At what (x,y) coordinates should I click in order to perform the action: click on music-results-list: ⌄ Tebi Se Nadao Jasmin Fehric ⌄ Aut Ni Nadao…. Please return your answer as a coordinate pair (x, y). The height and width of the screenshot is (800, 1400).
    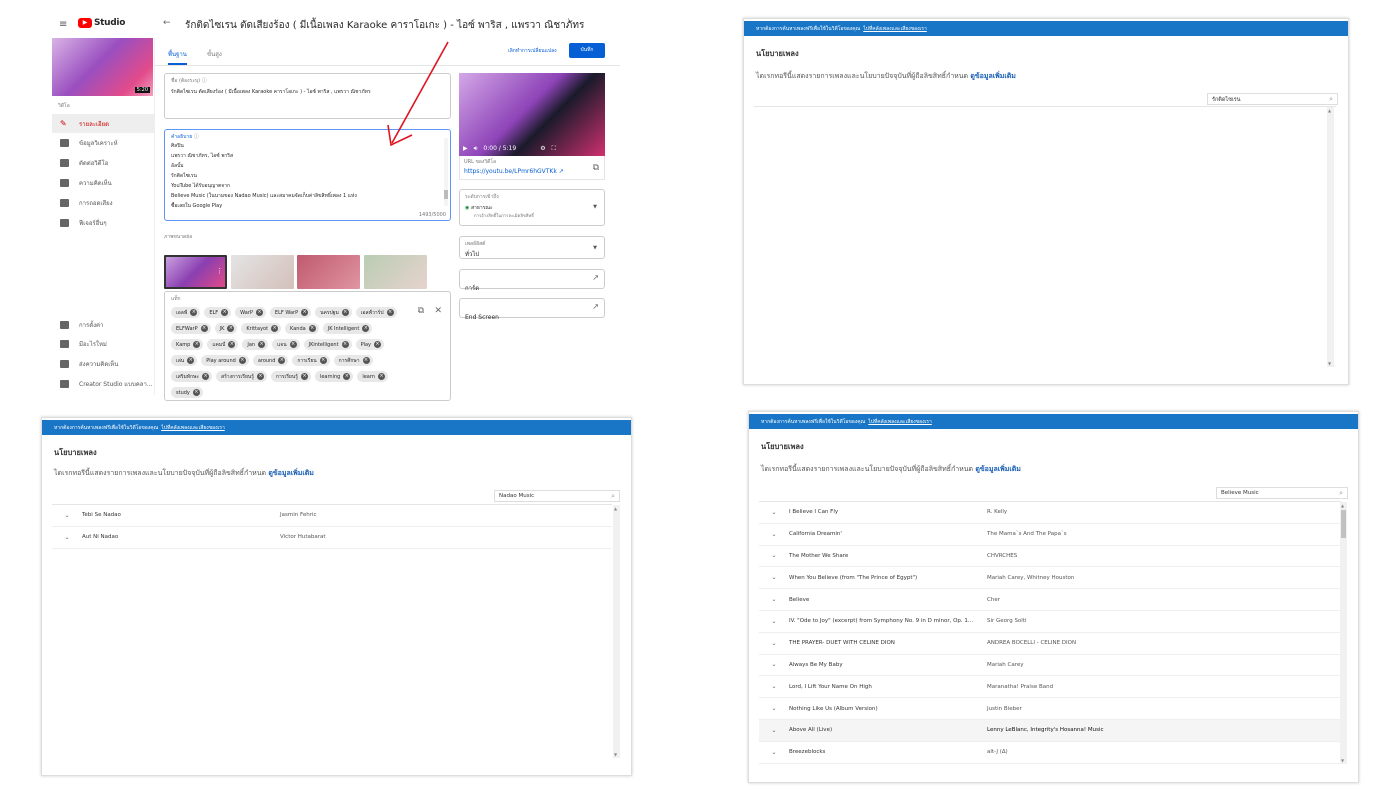
    Looking at the image, I should click on (332, 526).